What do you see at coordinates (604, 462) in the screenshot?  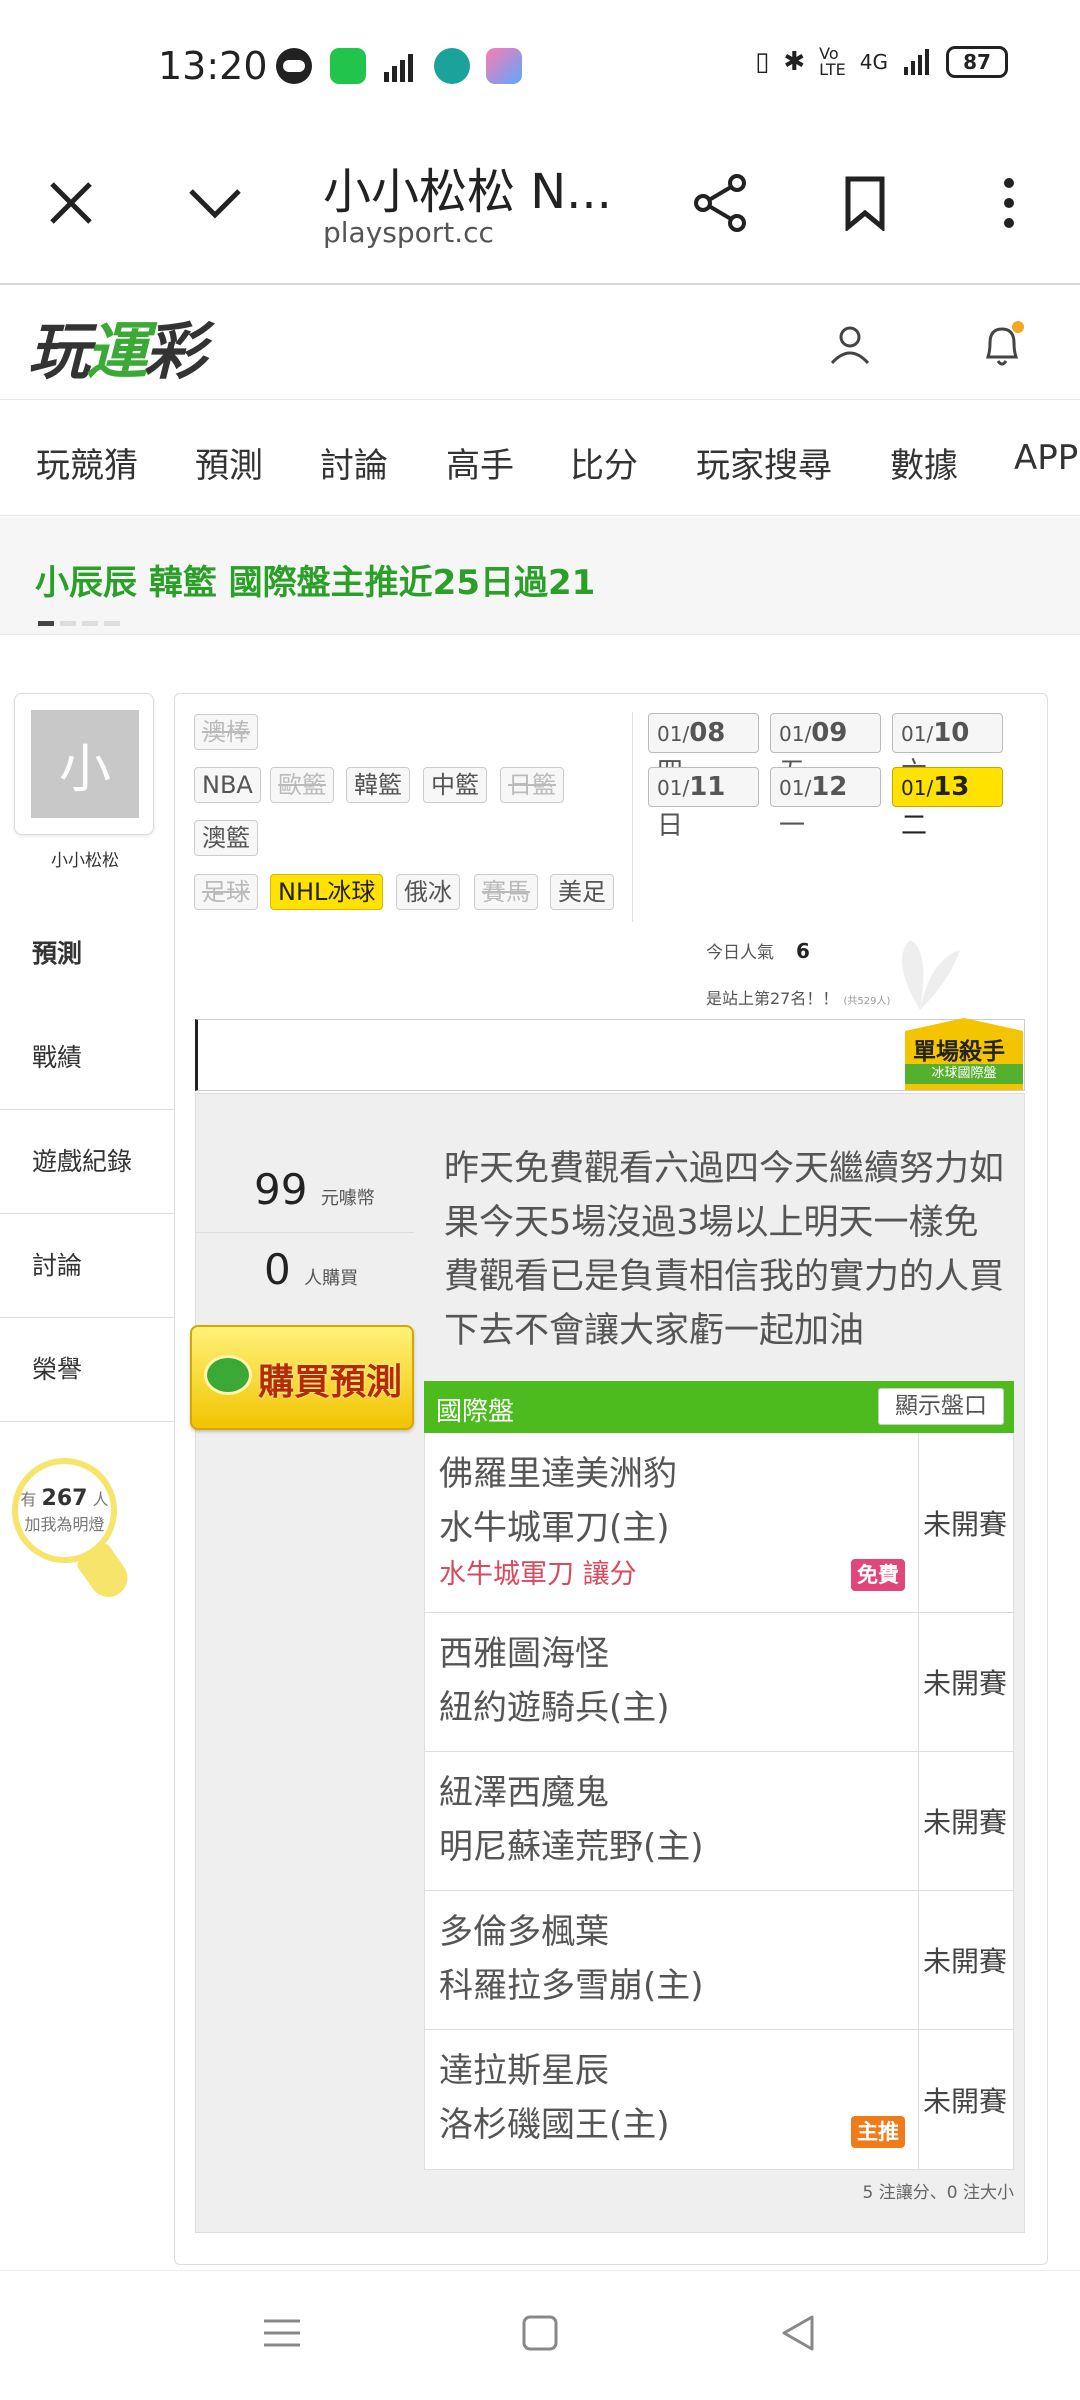 I see `nav-item-scores: 比分` at bounding box center [604, 462].